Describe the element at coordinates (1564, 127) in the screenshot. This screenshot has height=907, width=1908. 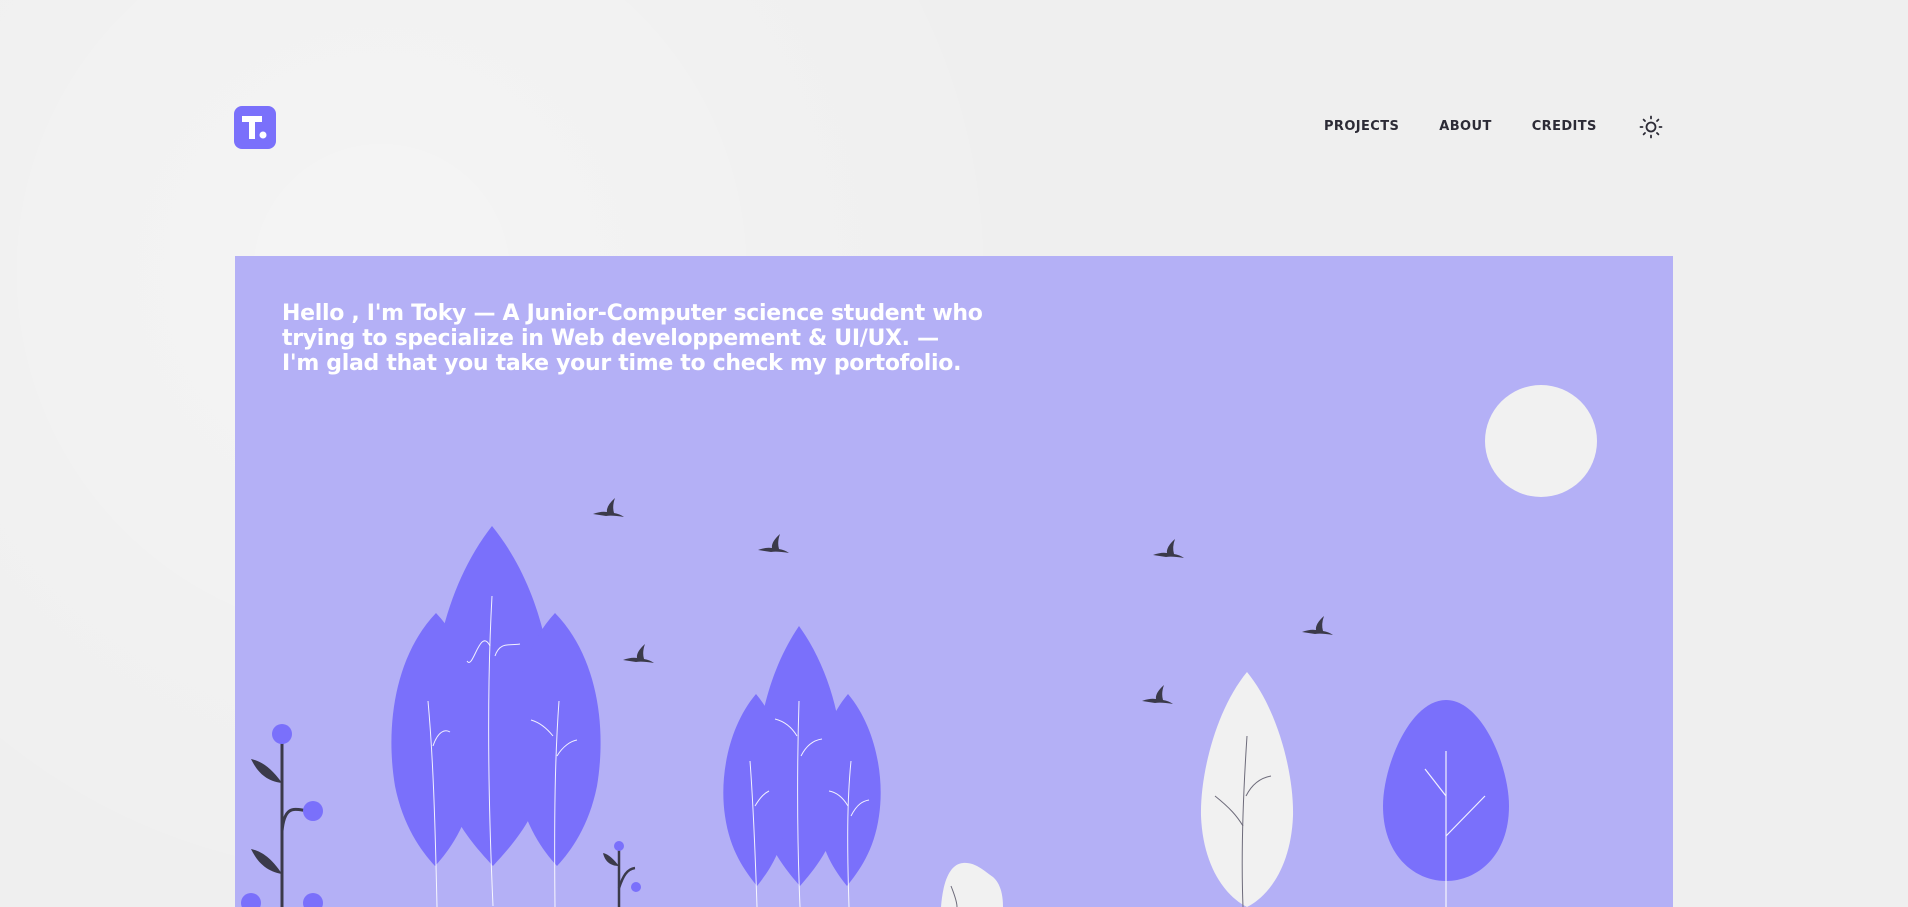
I see `nav-link-credits: CREDITS` at that location.